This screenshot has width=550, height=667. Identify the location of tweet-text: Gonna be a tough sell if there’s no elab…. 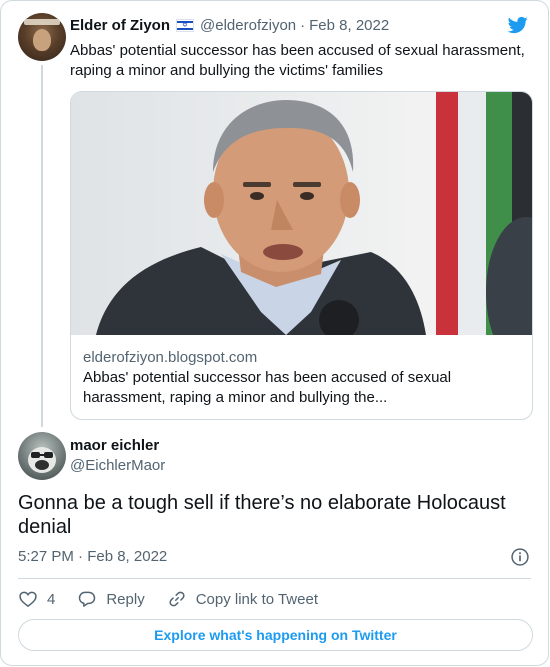
(262, 515).